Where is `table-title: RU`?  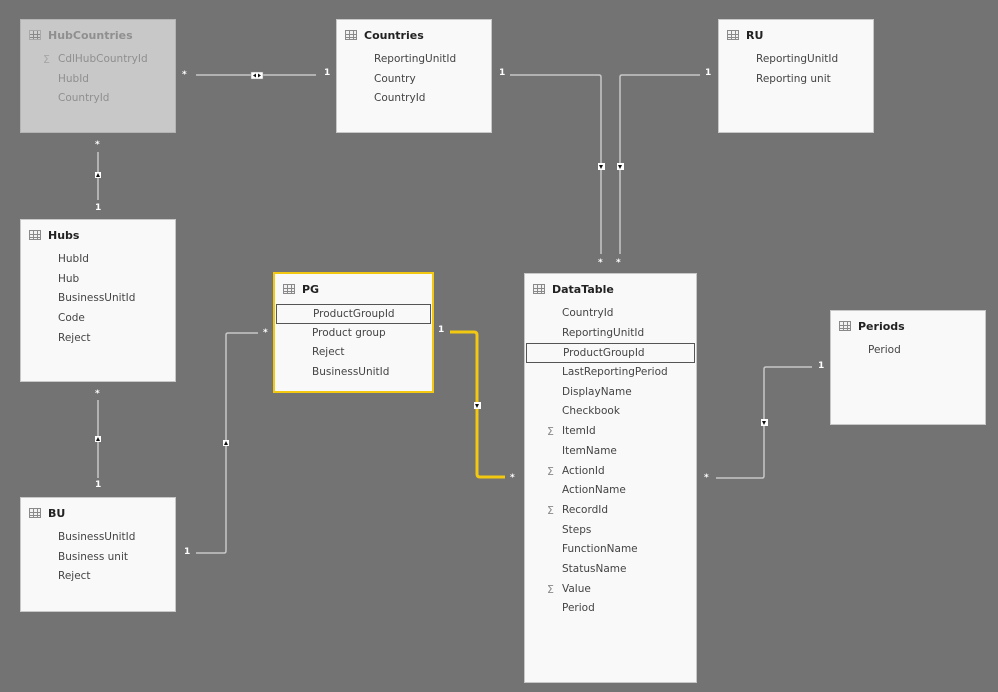 table-title: RU is located at coordinates (755, 35).